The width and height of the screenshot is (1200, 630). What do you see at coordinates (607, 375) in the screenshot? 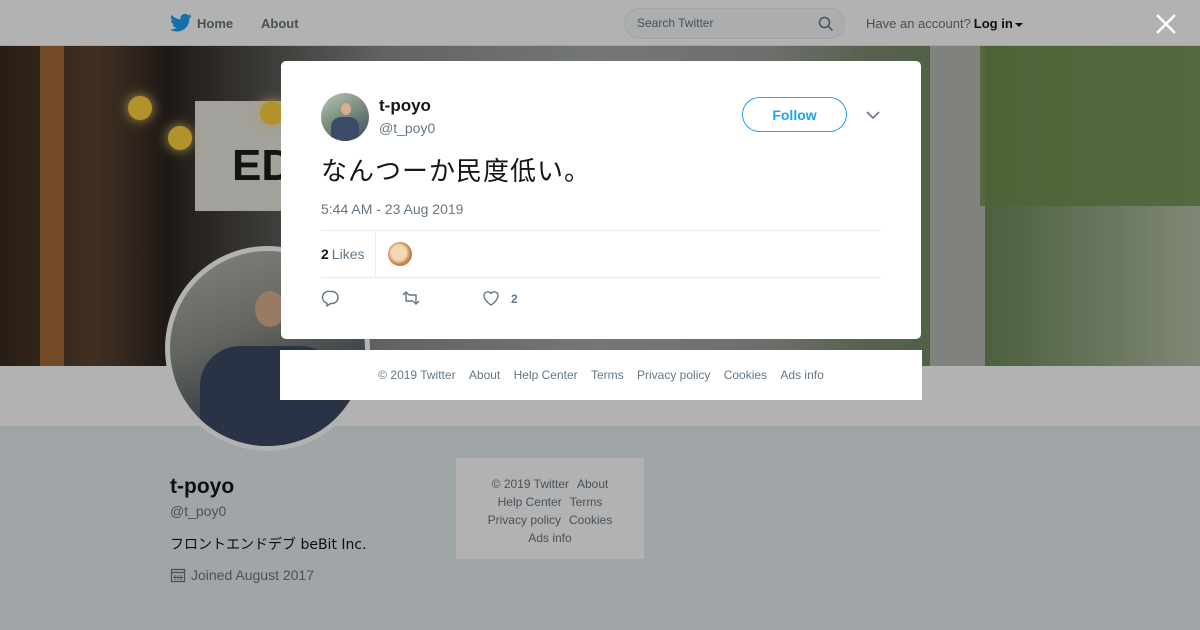
I see `footer-terms: Terms` at bounding box center [607, 375].